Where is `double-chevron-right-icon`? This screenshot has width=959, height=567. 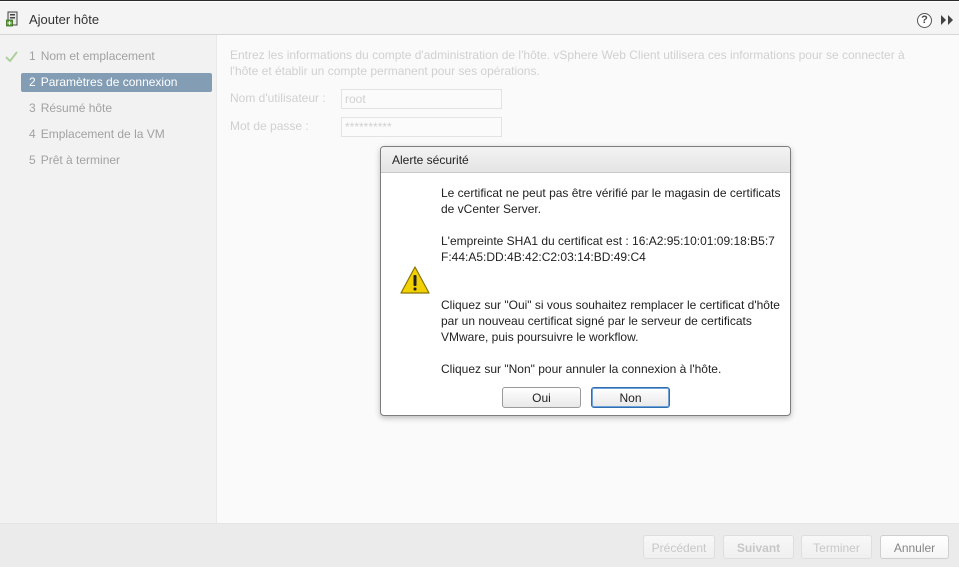
double-chevron-right-icon is located at coordinates (947, 20).